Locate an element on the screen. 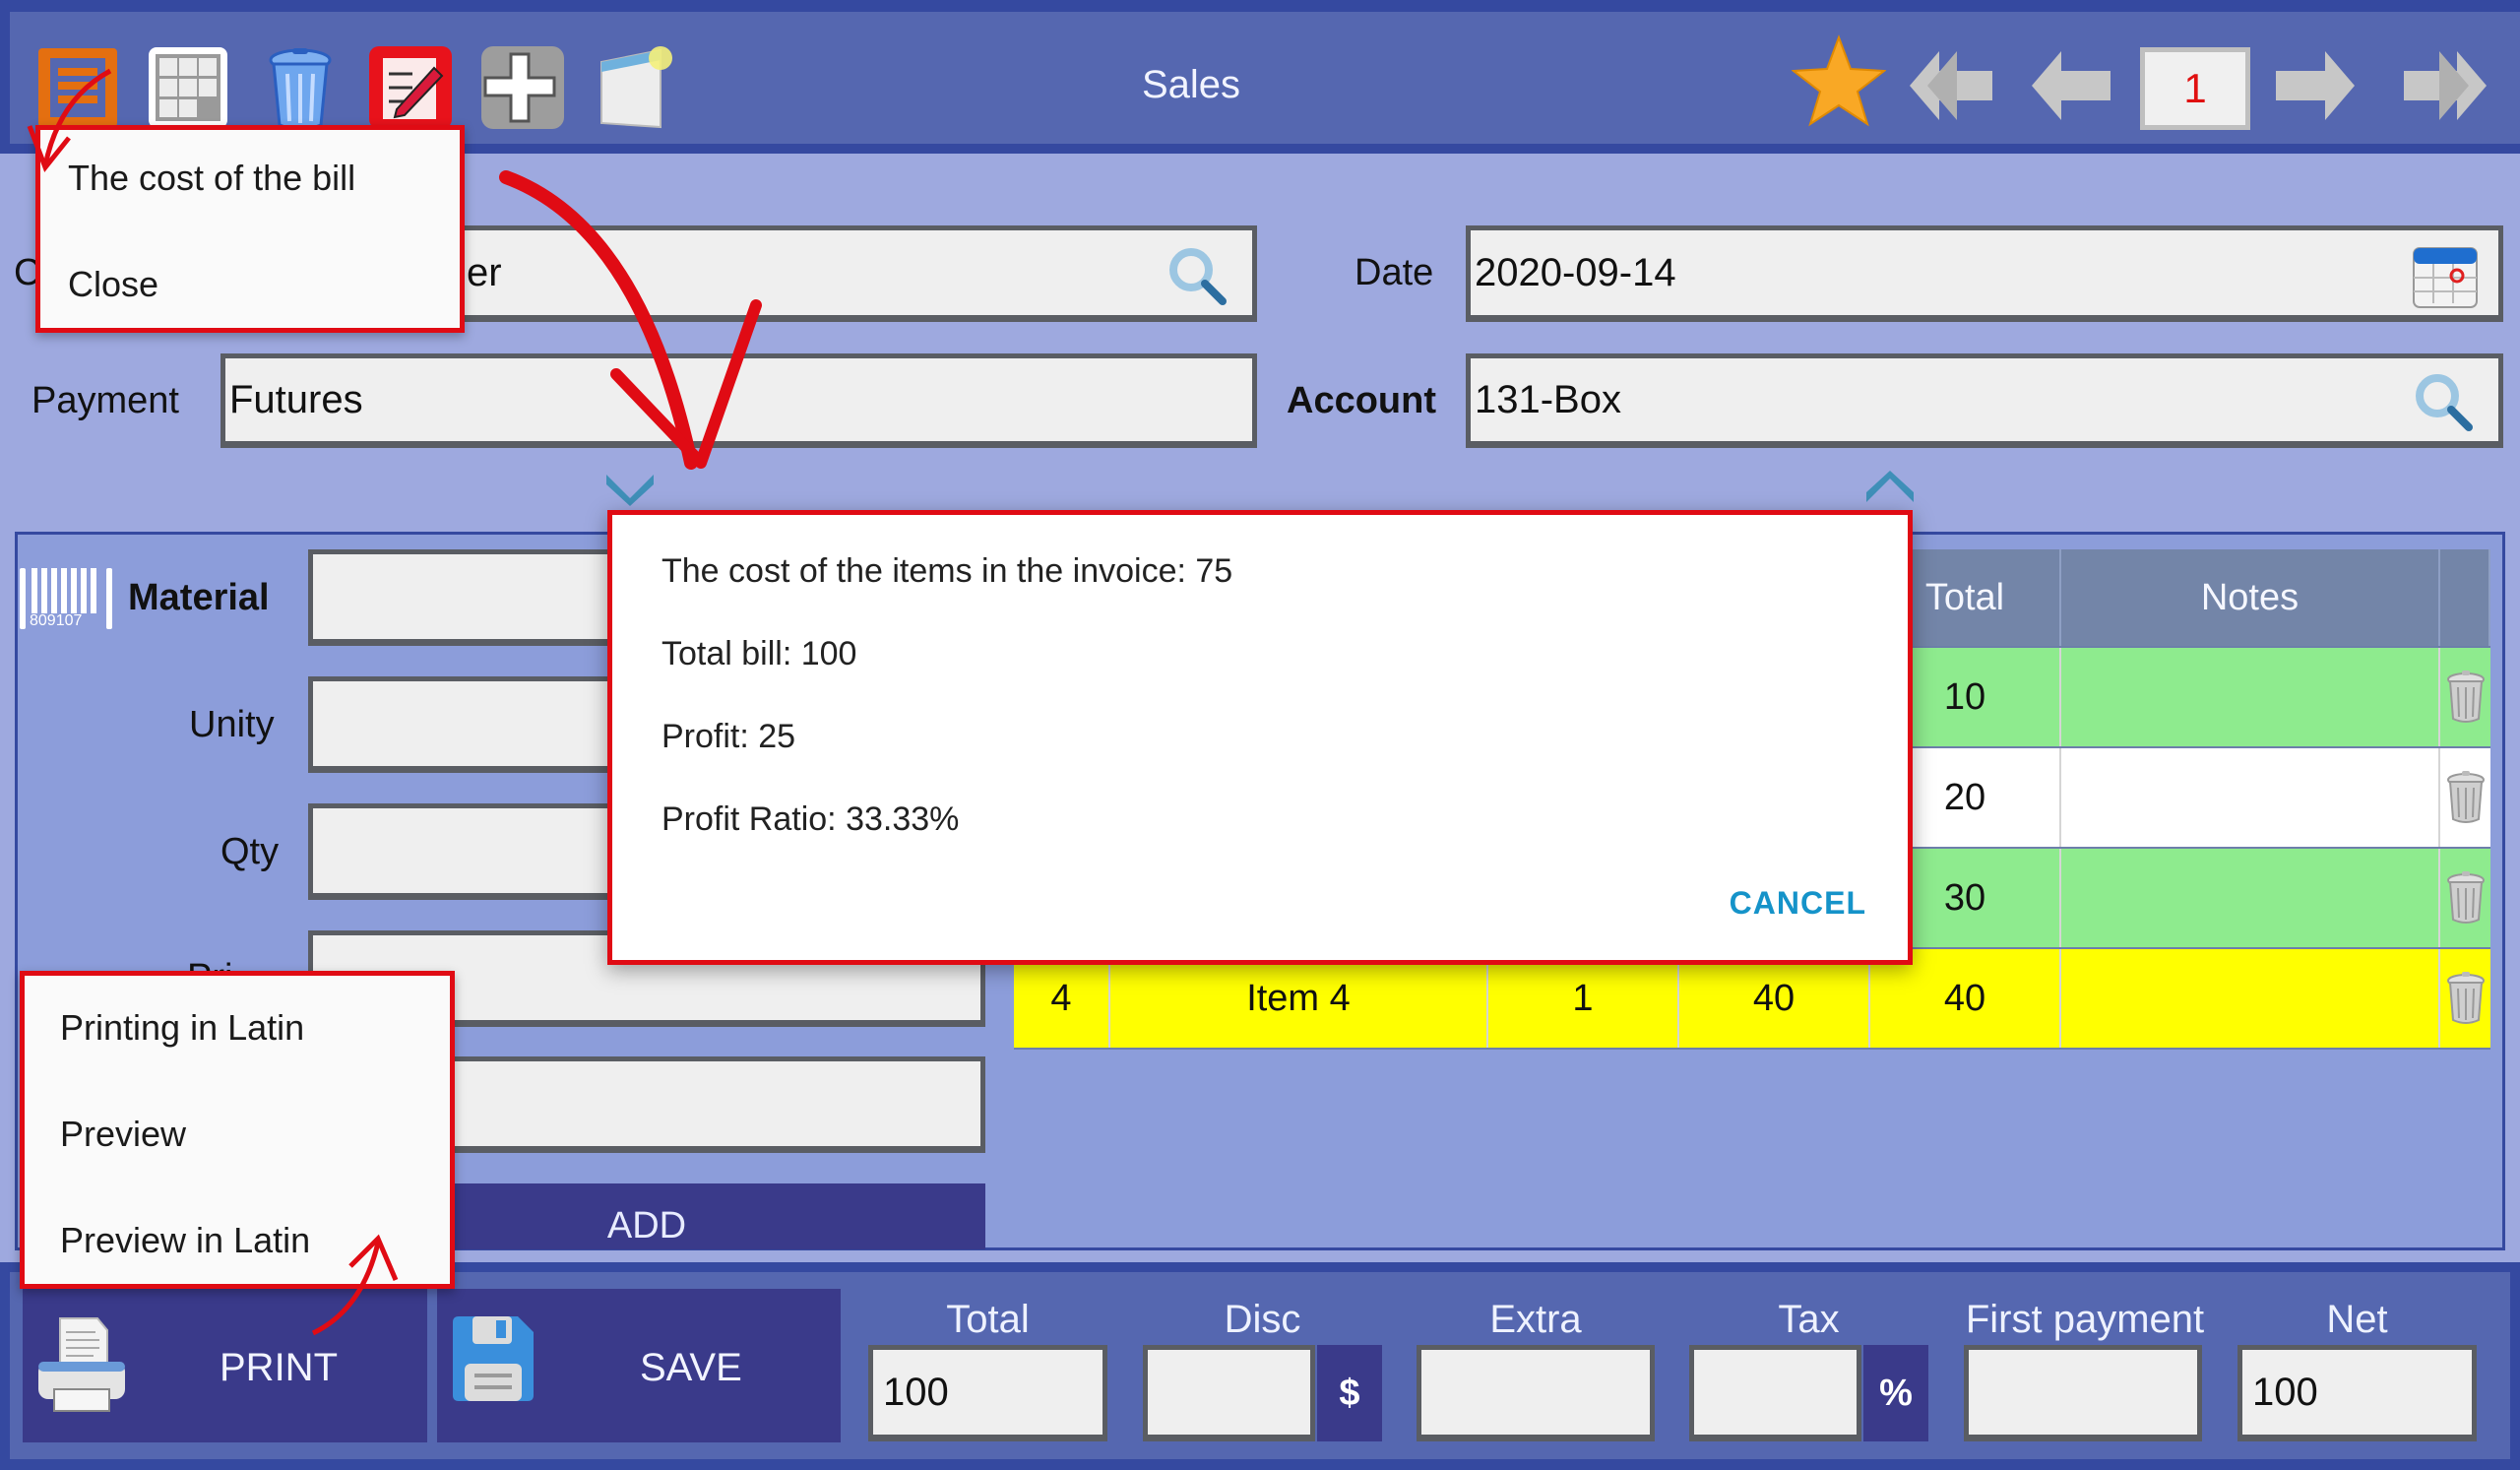 The height and width of the screenshot is (1470, 2520). menu-item-close: Close is located at coordinates (113, 284).